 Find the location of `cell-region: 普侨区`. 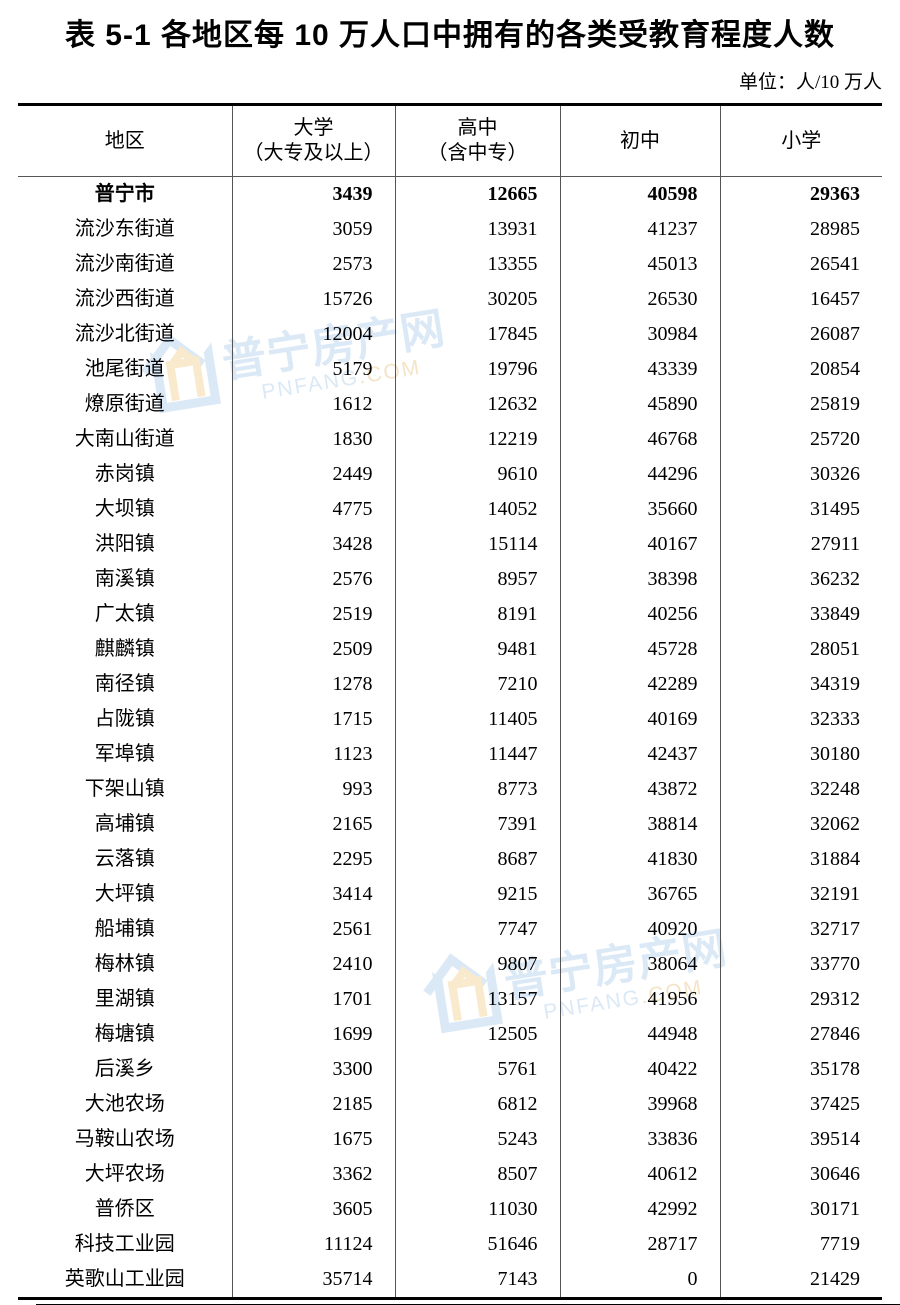

cell-region: 普侨区 is located at coordinates (124, 1209).